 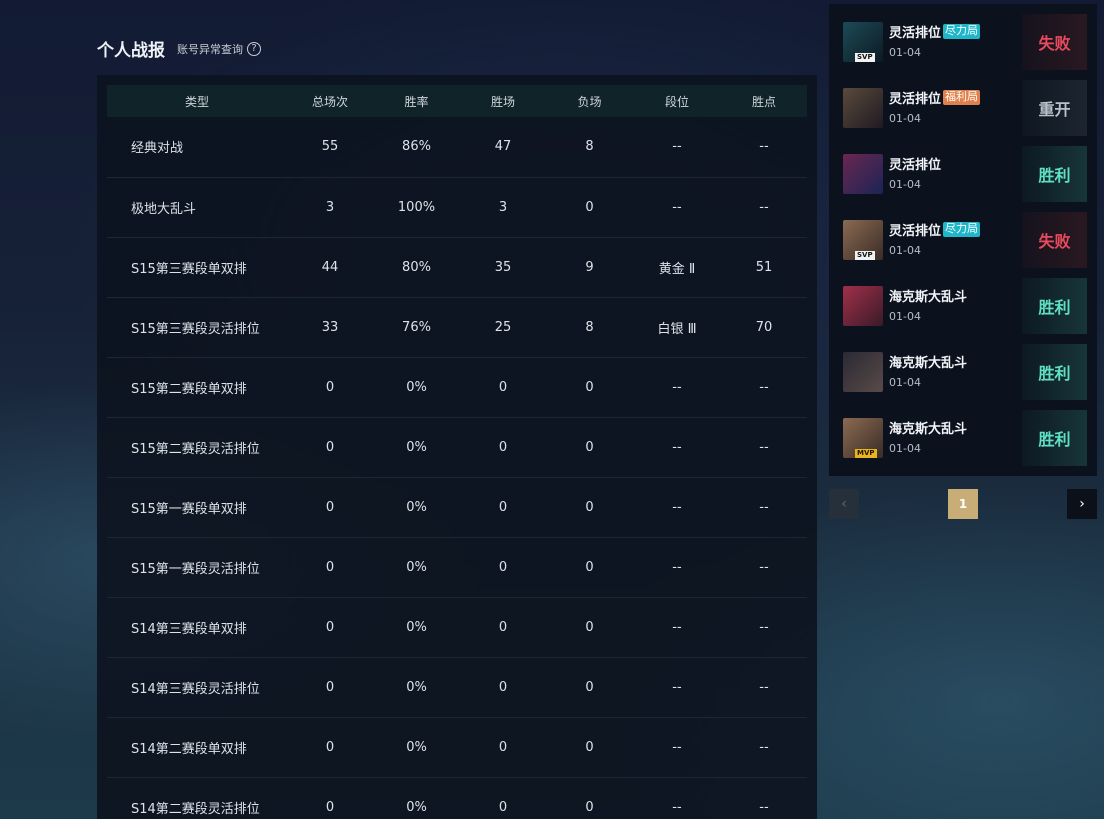 I want to click on cell-lp: 51, so click(x=764, y=267).